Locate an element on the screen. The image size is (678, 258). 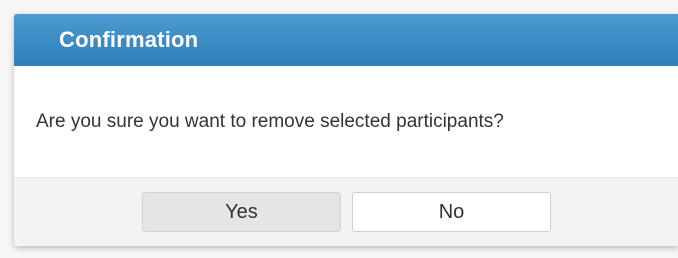
yes-button: Yes is located at coordinates (241, 212).